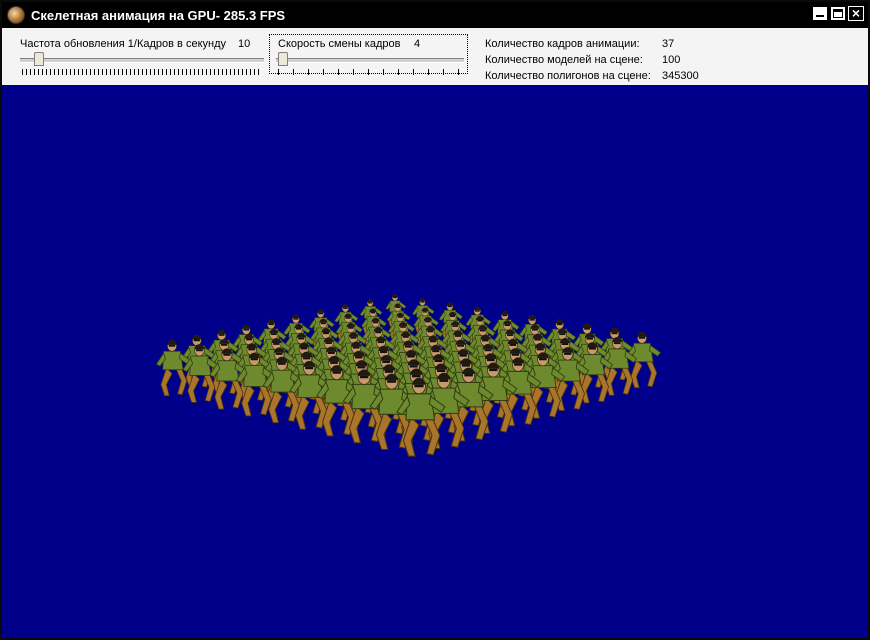 Image resolution: width=870 pixels, height=640 pixels. I want to click on frame-speed-value: 4, so click(417, 44).